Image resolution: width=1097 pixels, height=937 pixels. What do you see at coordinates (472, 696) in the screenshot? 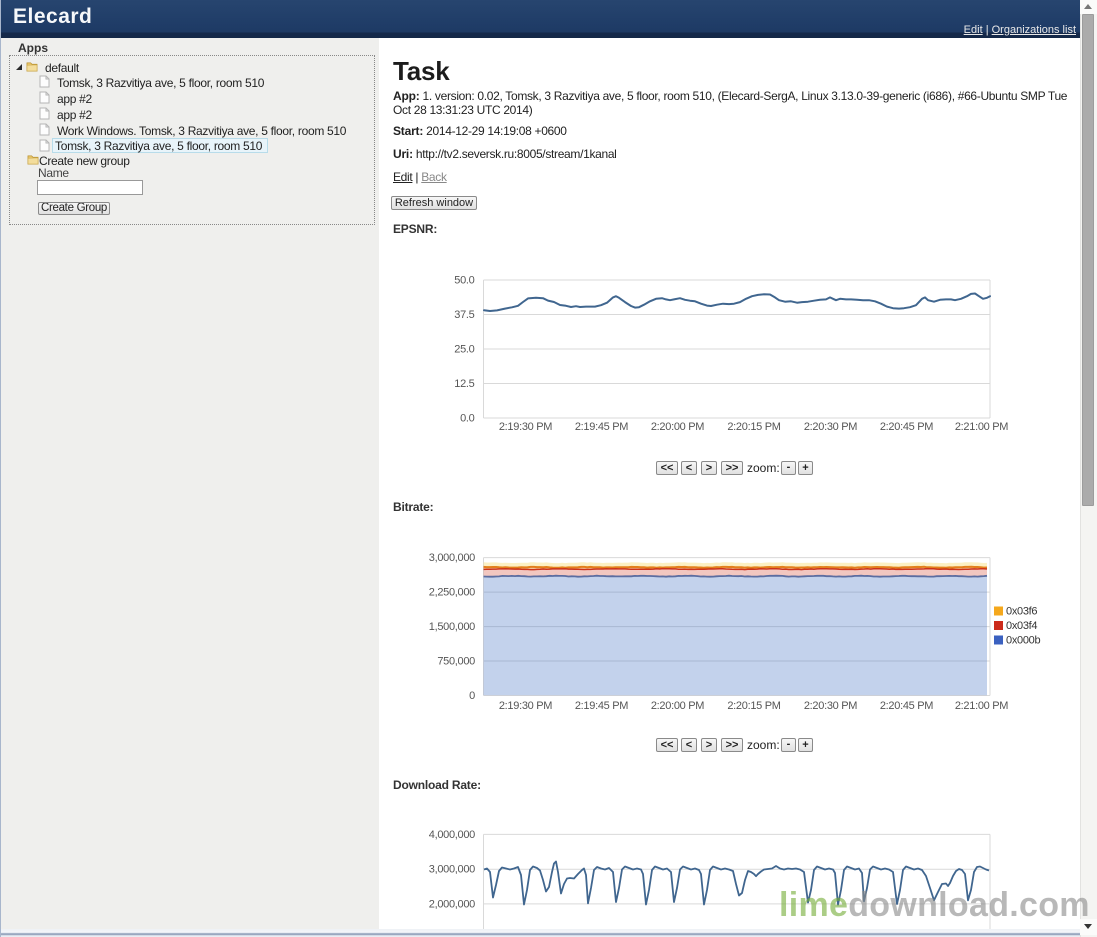
I see `svg-text: 0` at bounding box center [472, 696].